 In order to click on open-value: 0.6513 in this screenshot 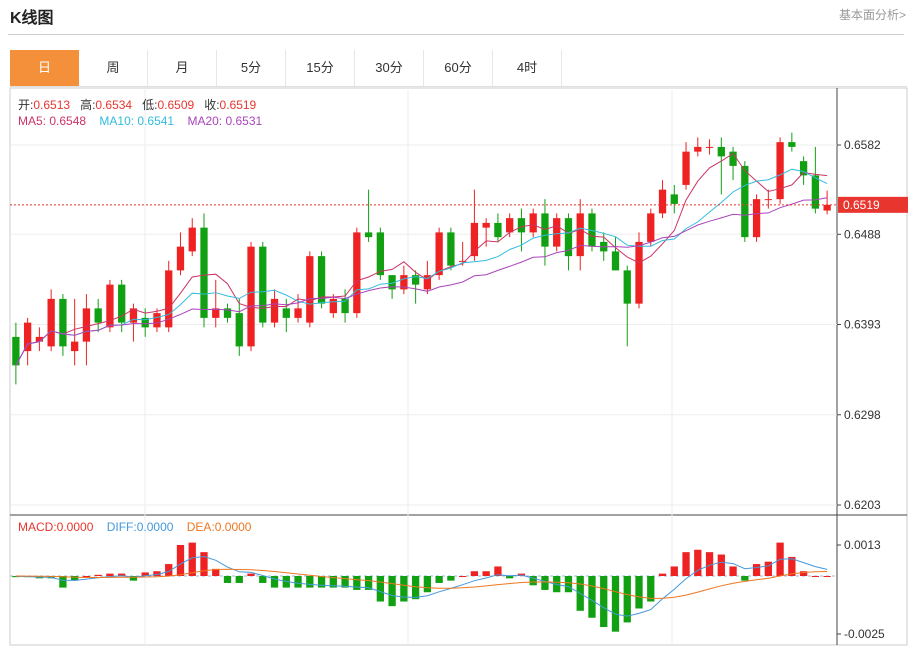, I will do `click(52, 105)`.